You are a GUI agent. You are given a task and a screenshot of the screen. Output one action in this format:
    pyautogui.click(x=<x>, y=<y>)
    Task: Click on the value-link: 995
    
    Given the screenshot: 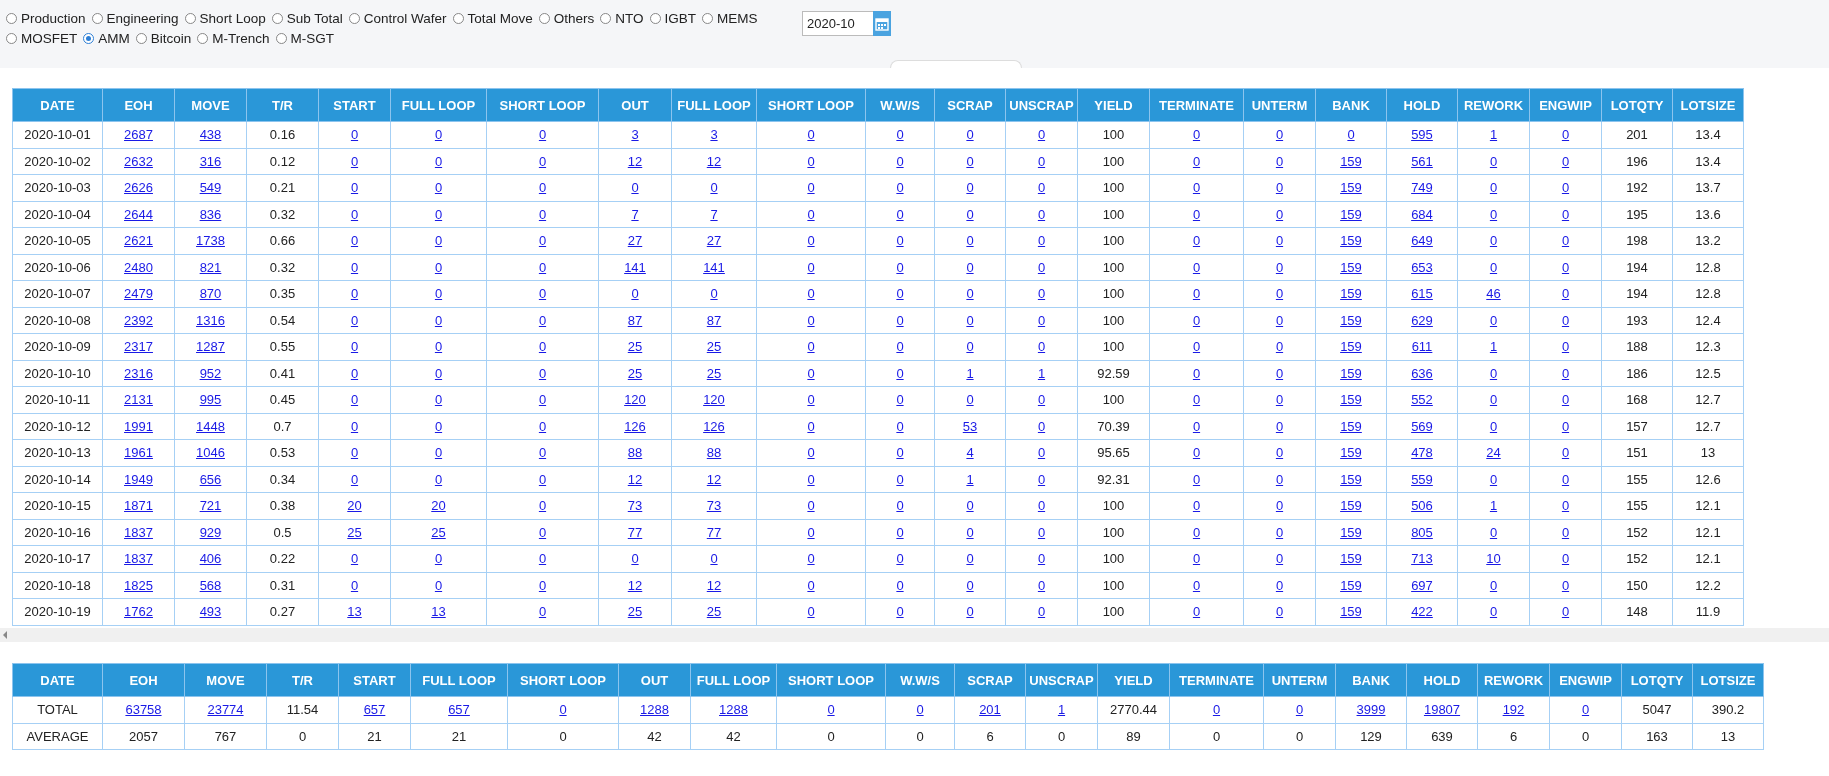 What is the action you would take?
    pyautogui.click(x=210, y=400)
    